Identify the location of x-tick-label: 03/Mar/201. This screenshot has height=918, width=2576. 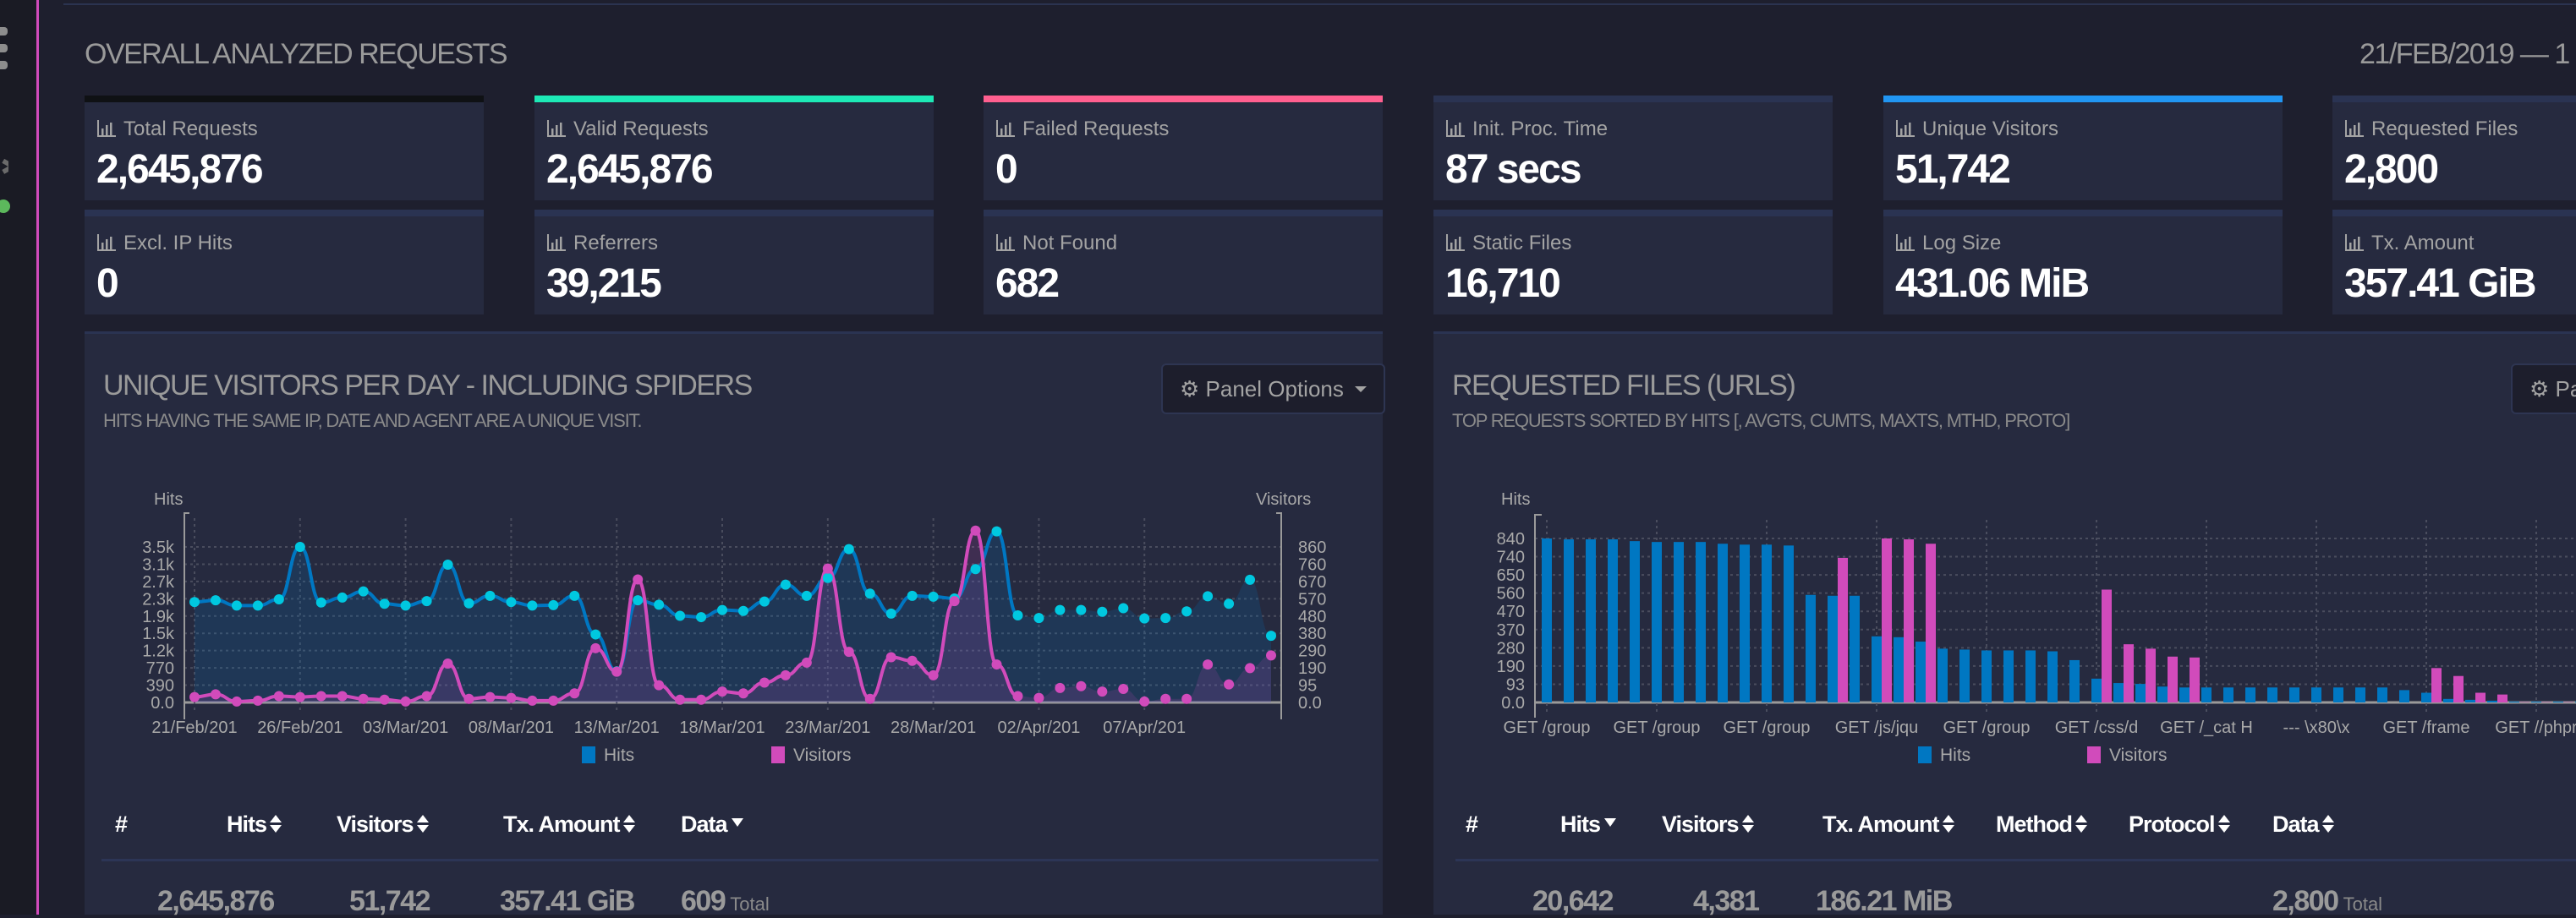
(405, 728).